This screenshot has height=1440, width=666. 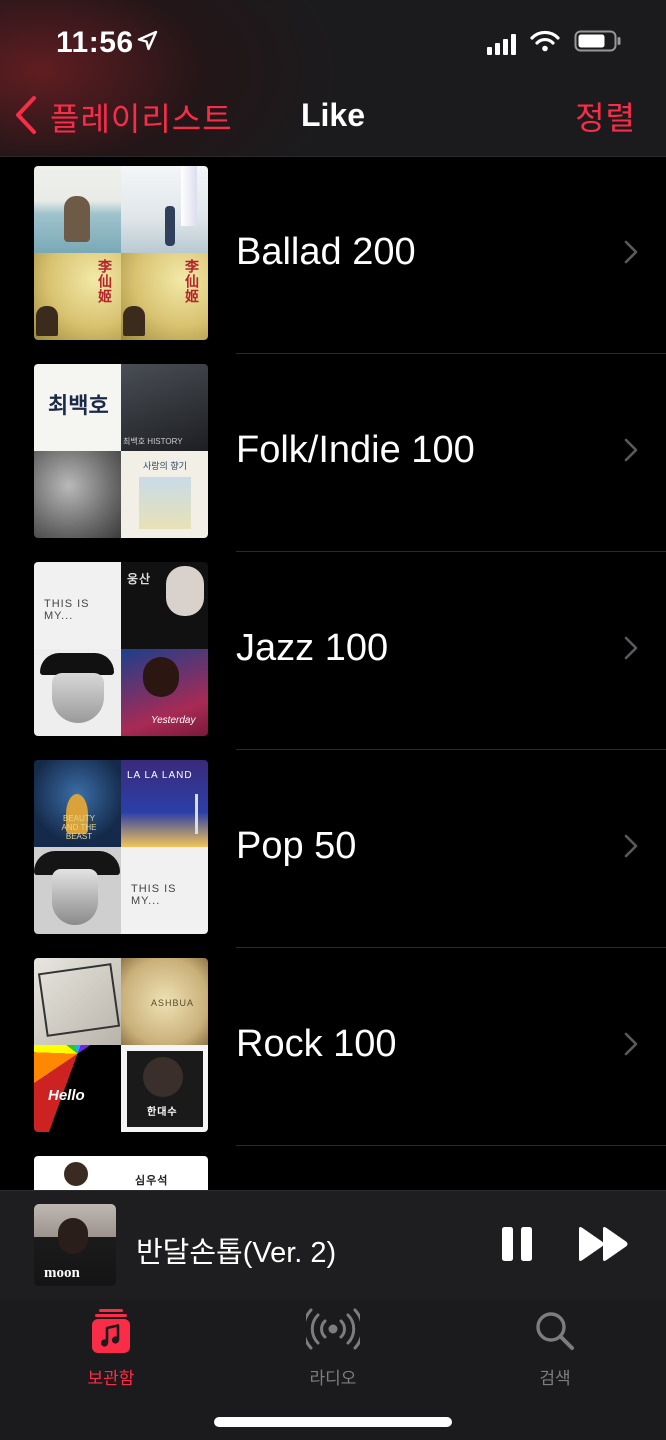 I want to click on radio-icon, so click(x=333, y=1333).